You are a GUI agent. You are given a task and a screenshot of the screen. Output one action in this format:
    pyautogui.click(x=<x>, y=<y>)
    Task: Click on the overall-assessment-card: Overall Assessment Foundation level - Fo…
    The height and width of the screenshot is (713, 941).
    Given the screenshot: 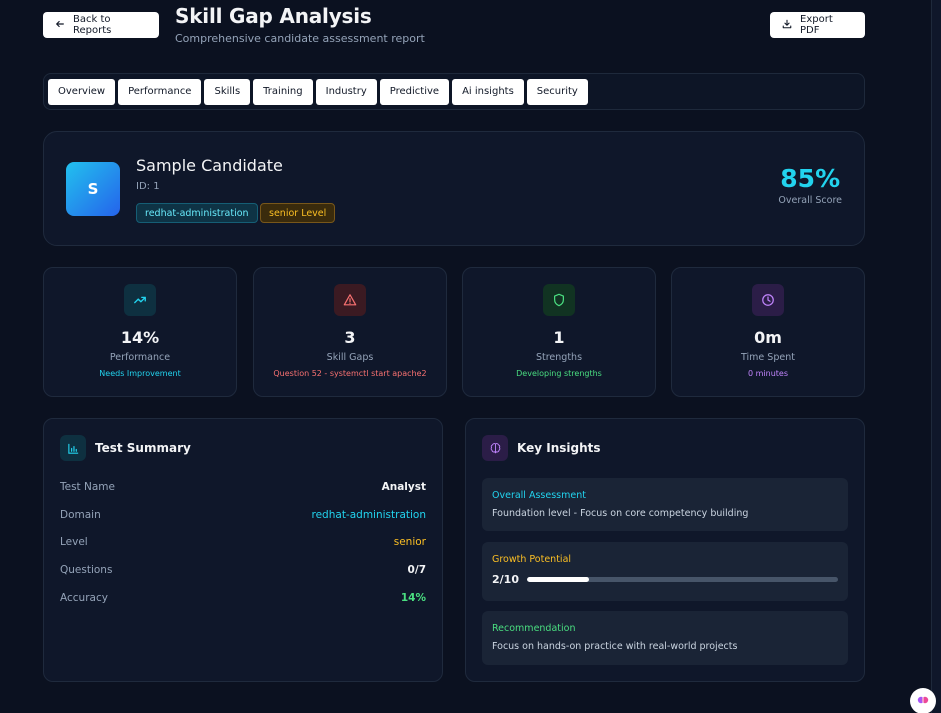 What is the action you would take?
    pyautogui.click(x=665, y=504)
    